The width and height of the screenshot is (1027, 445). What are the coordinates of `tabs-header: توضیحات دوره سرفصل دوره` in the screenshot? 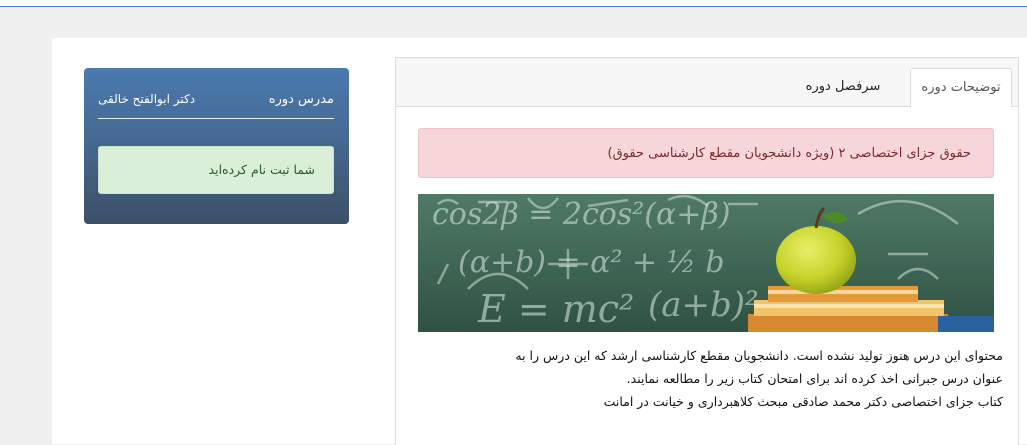 It's located at (707, 83).